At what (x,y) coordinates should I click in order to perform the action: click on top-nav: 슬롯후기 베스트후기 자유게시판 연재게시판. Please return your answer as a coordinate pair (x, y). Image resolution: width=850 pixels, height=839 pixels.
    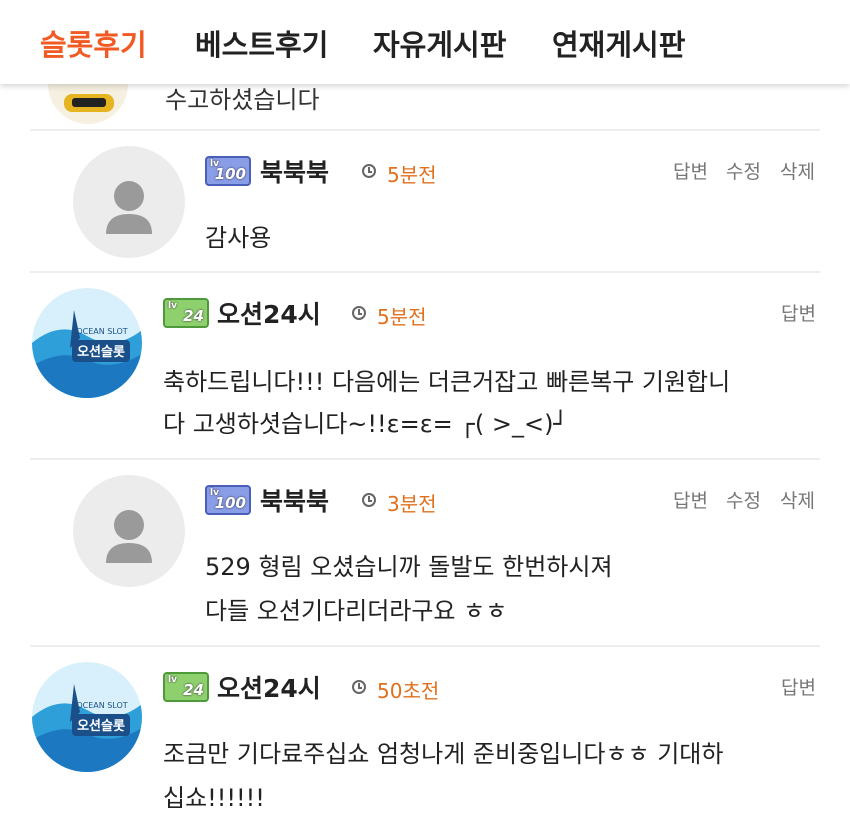
    Looking at the image, I should click on (425, 42).